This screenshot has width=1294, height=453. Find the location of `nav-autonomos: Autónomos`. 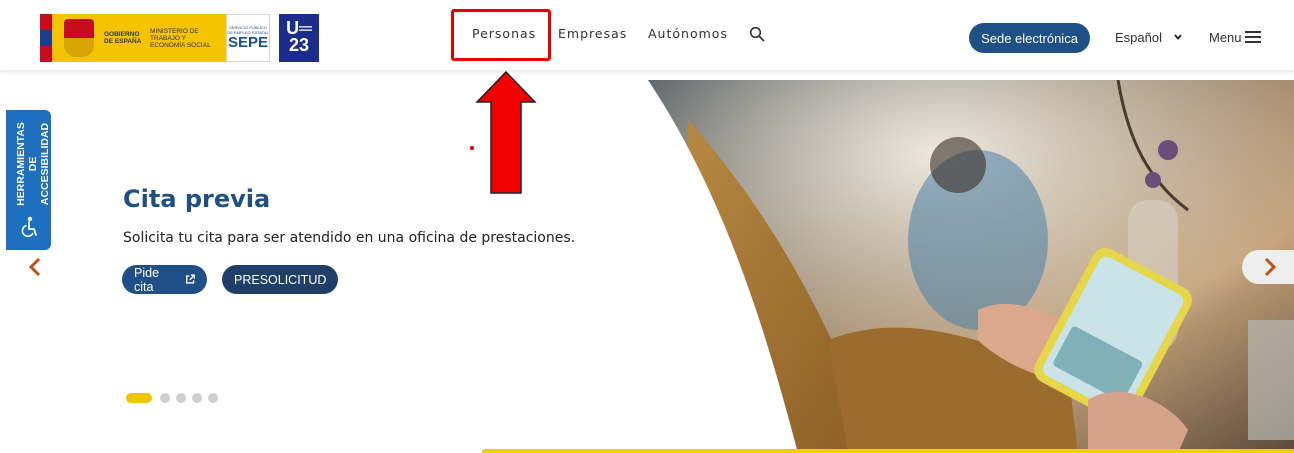

nav-autonomos: Autónomos is located at coordinates (688, 33).